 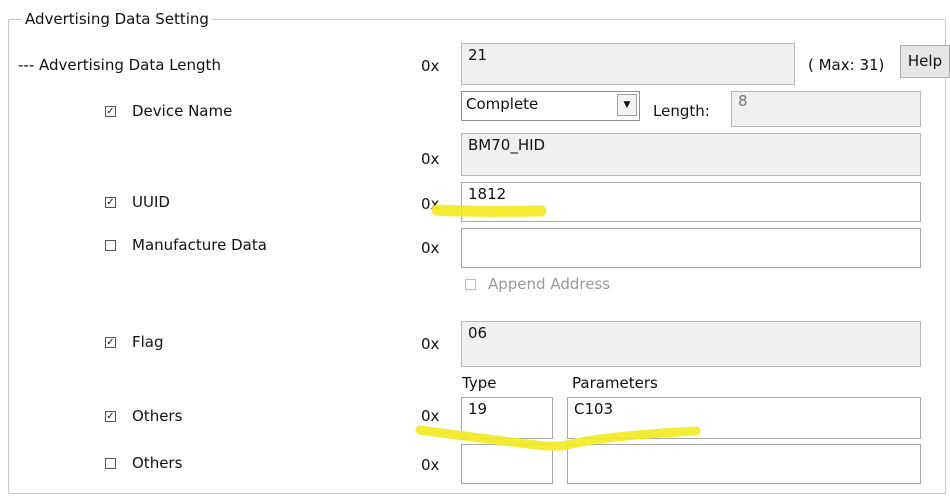 What do you see at coordinates (558, 438) in the screenshot?
I see `others-highlight-stroke` at bounding box center [558, 438].